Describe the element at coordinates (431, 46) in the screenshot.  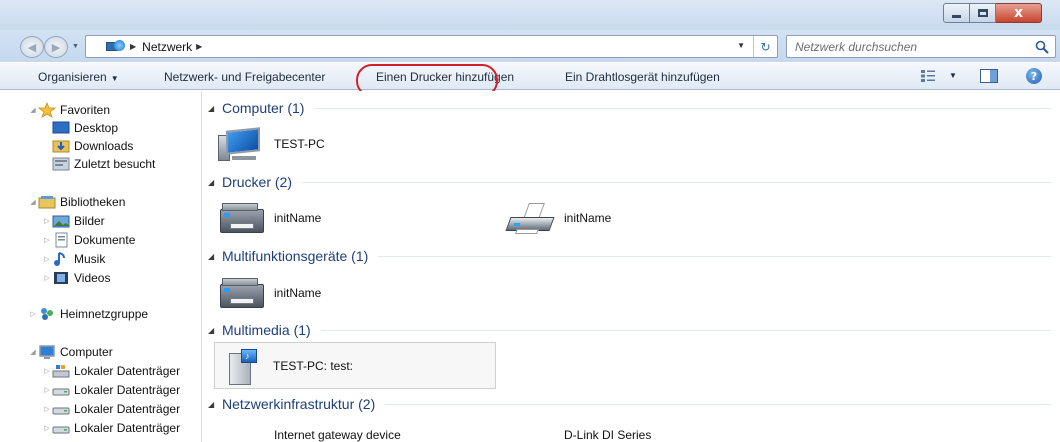
I see `address-bar: ▶ Netzwerk ▶ ▼ ↻` at that location.